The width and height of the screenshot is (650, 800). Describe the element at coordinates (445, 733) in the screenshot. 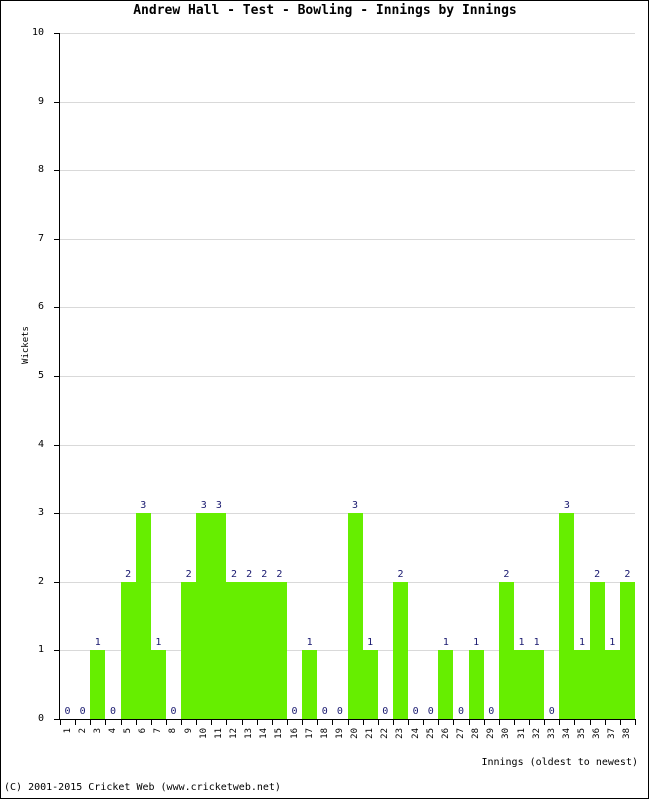

I see `x-axis-tick-label: 26` at that location.